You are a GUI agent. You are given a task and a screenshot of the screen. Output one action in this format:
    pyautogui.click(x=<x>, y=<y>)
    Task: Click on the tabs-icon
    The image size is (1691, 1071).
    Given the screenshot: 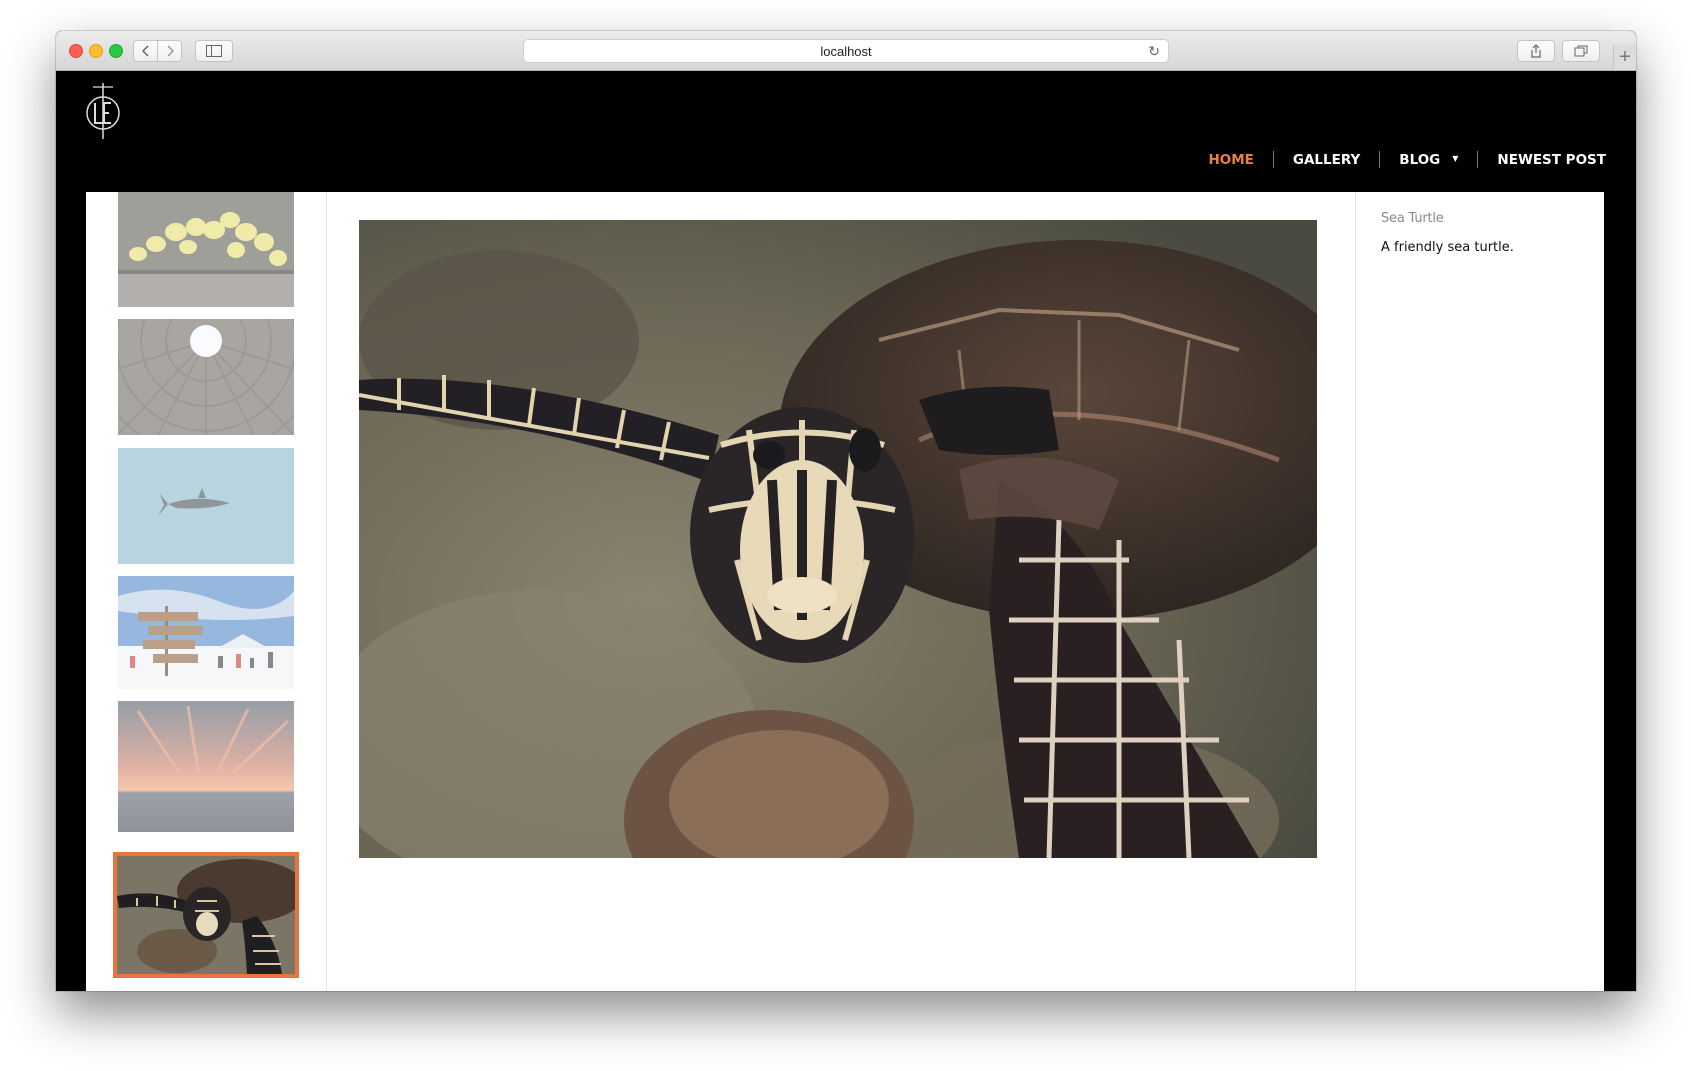 What is the action you would take?
    pyautogui.click(x=1581, y=51)
    